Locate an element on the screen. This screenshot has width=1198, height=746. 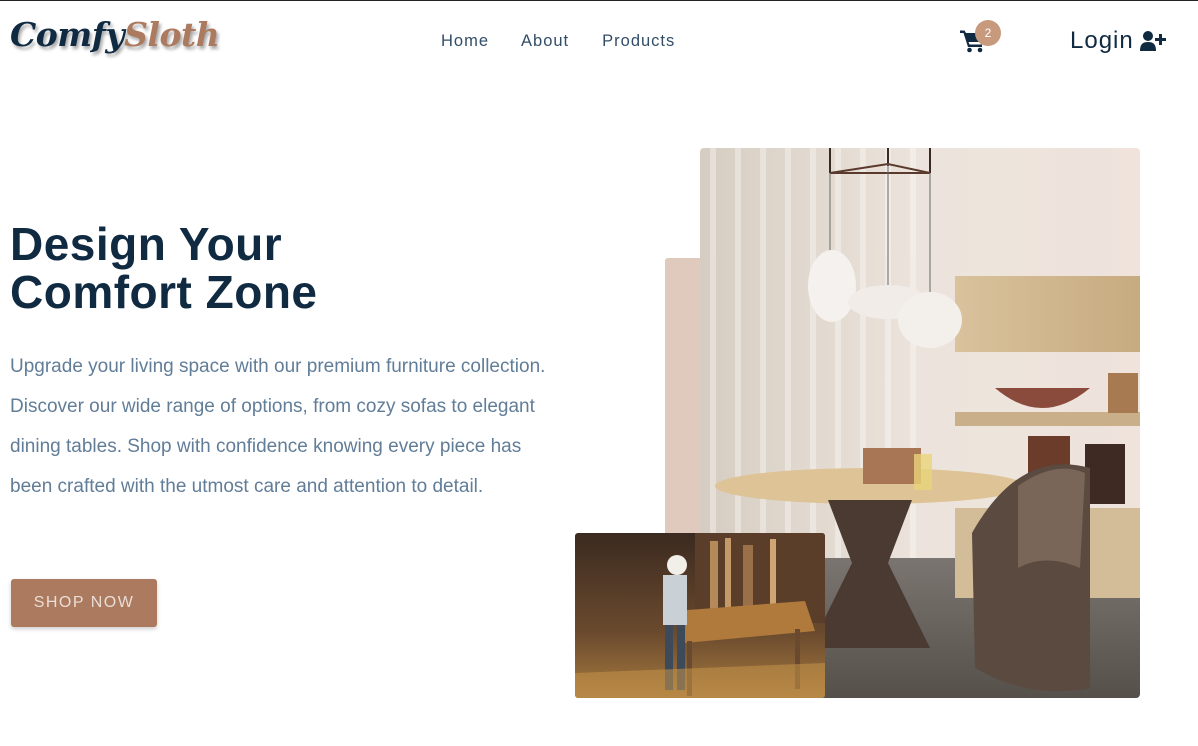
logo-part-comfy: Comfy is located at coordinates (67, 34).